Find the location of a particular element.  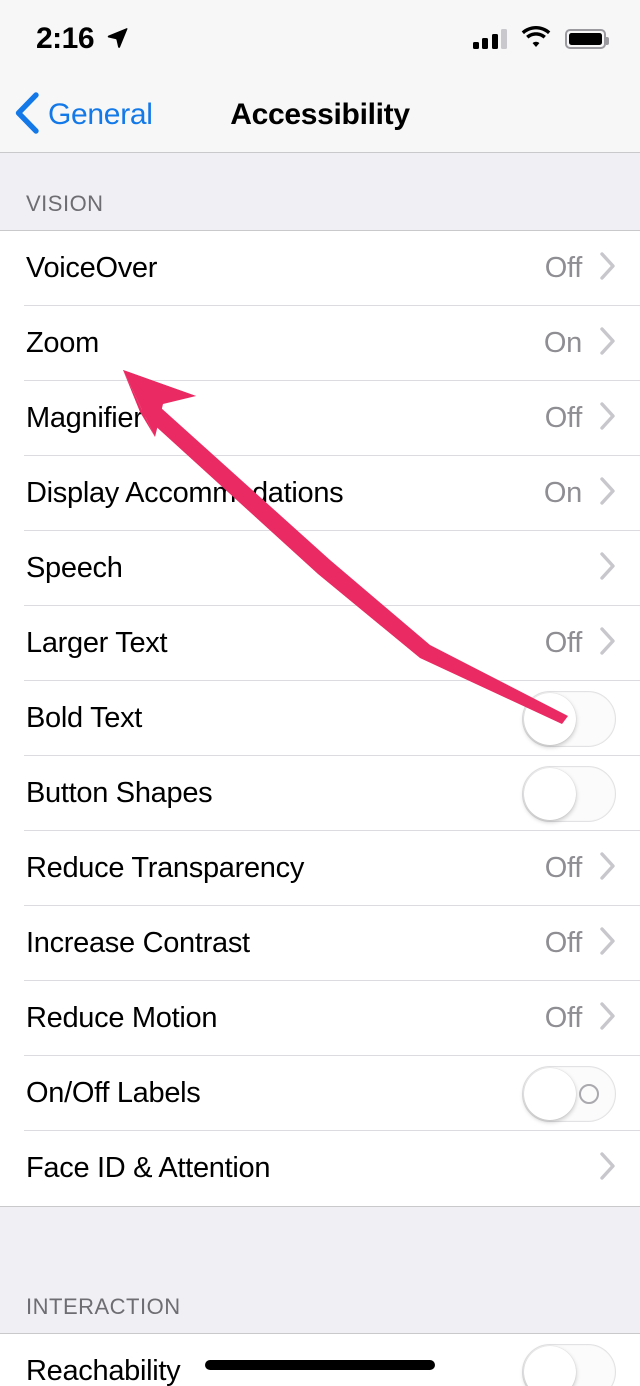

row-label: Reduce Transparency is located at coordinates (165, 868).